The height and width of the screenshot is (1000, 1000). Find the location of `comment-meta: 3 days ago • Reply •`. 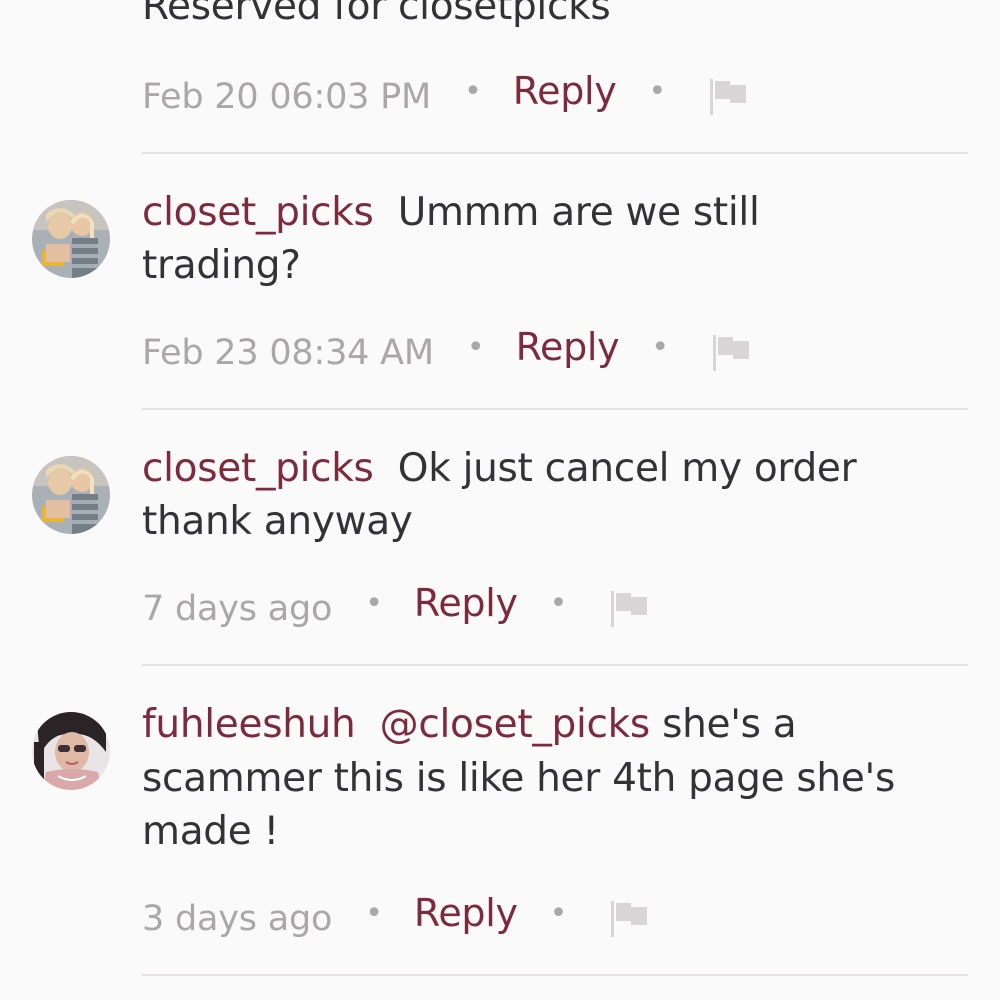

comment-meta: 3 days ago • Reply • is located at coordinates (395, 917).